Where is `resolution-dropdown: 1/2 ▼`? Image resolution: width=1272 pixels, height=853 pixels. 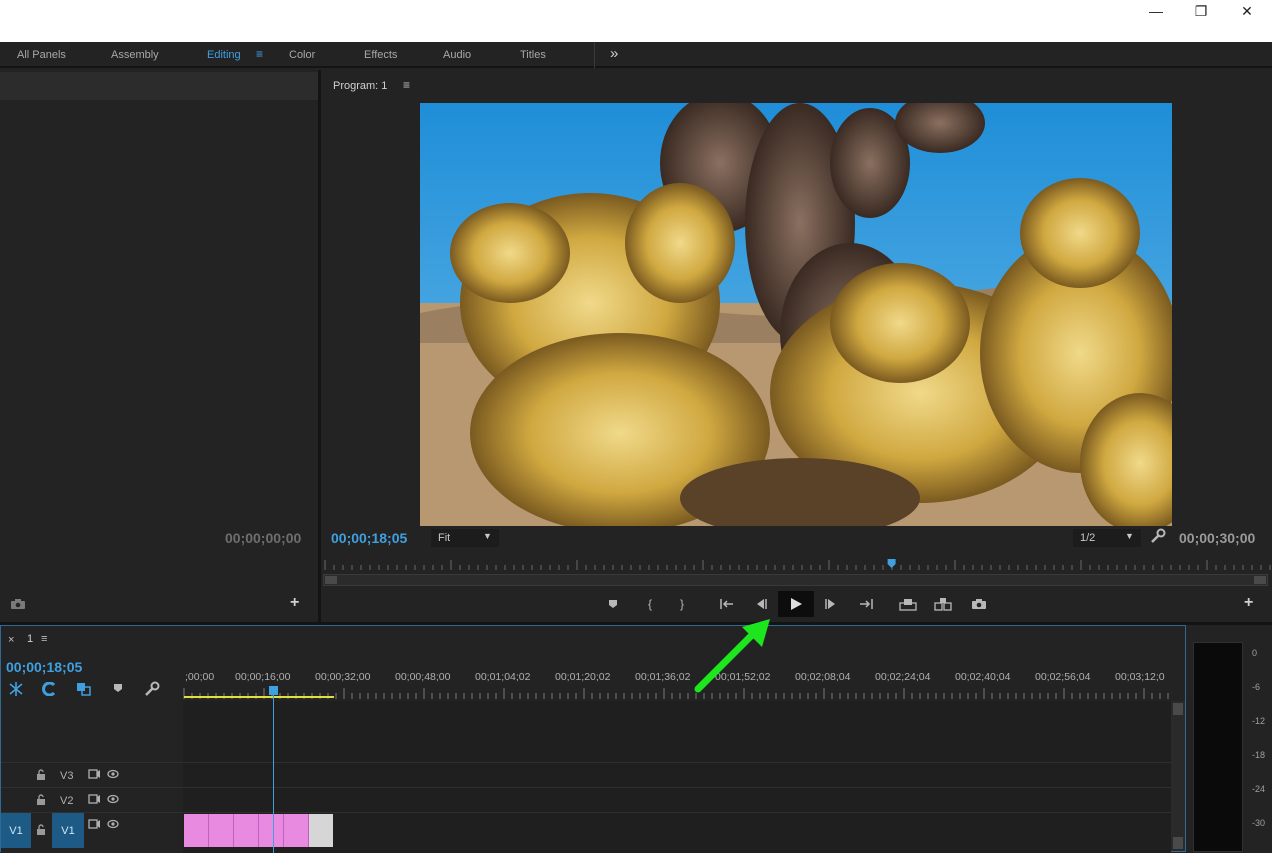 resolution-dropdown: 1/2 ▼ is located at coordinates (1107, 538).